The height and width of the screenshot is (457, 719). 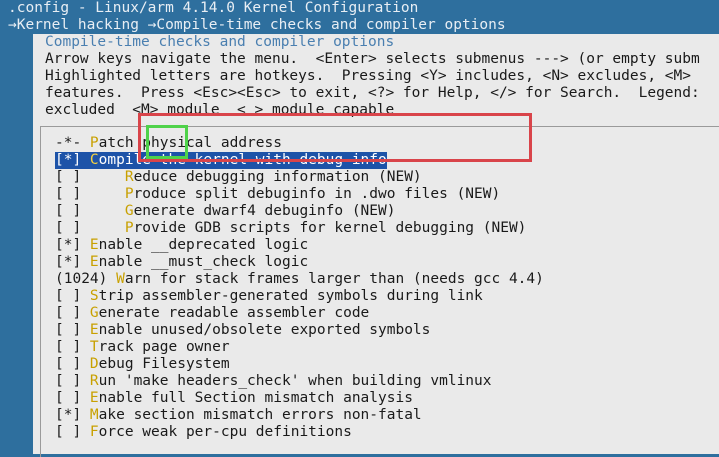 What do you see at coordinates (94, 415) in the screenshot?
I see `menu-item-hotkey: M` at bounding box center [94, 415].